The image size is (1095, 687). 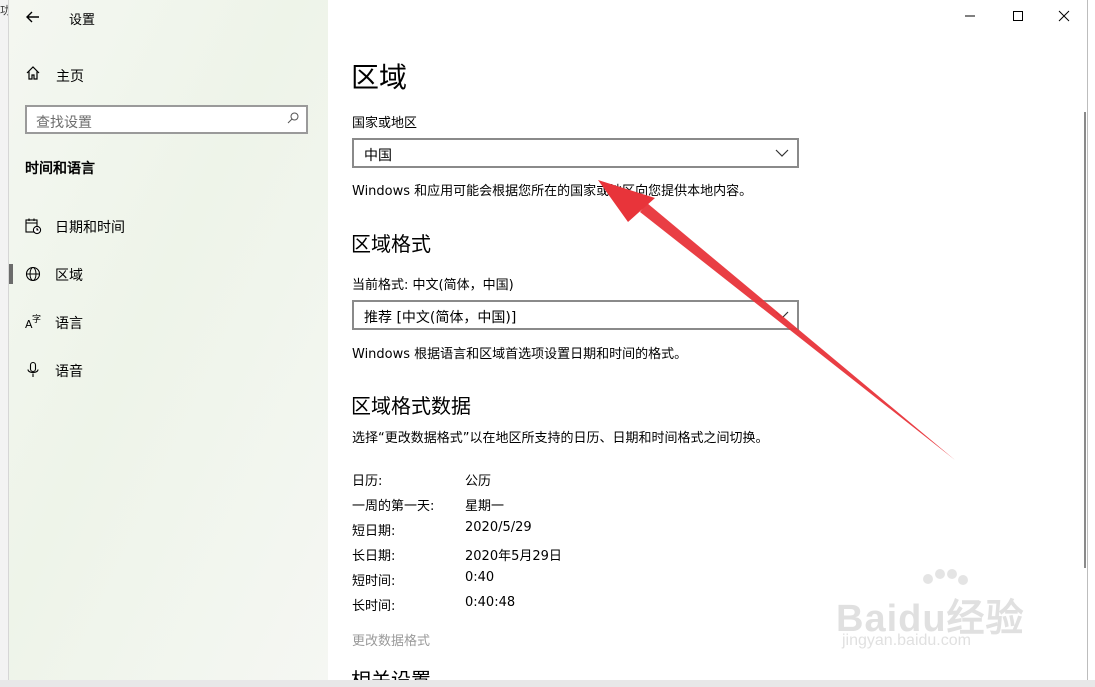 I want to click on taskbar-edge, so click(x=547, y=683).